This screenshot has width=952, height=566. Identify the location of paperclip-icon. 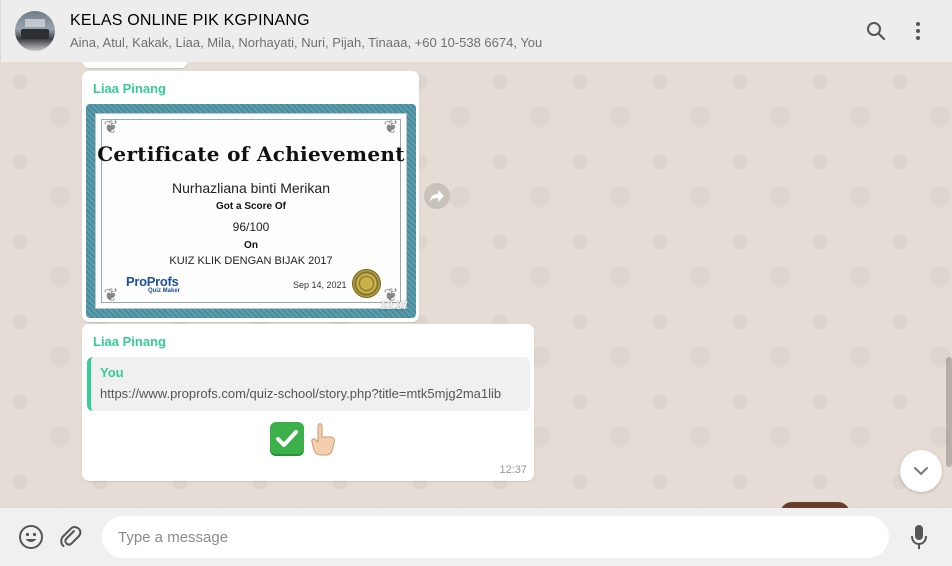
(71, 537).